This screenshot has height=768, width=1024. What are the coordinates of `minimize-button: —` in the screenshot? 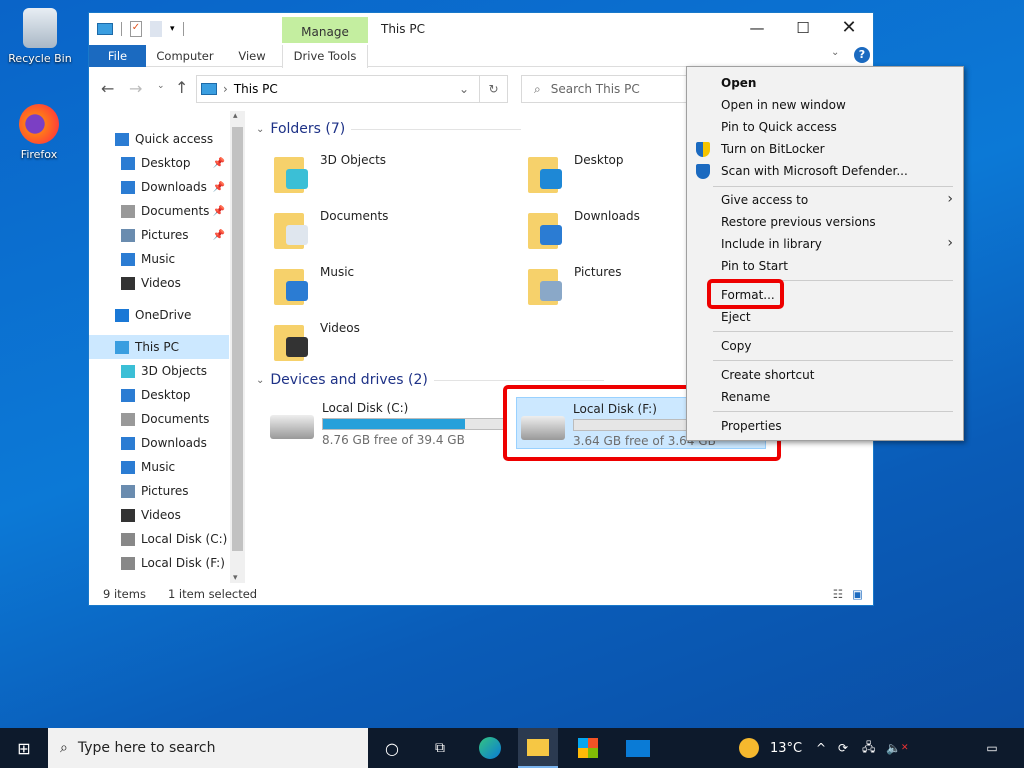 It's located at (757, 28).